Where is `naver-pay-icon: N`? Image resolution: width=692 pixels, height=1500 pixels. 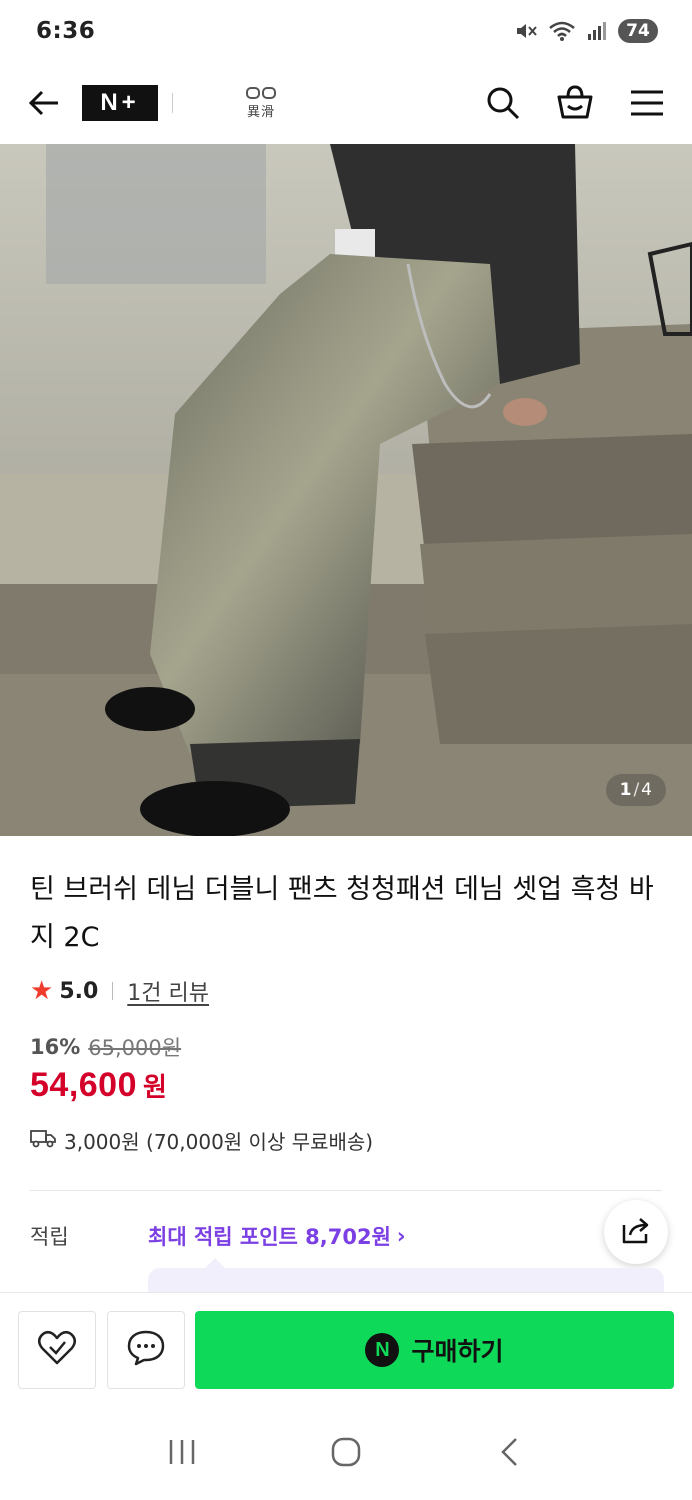 naver-pay-icon: N is located at coordinates (382, 1350).